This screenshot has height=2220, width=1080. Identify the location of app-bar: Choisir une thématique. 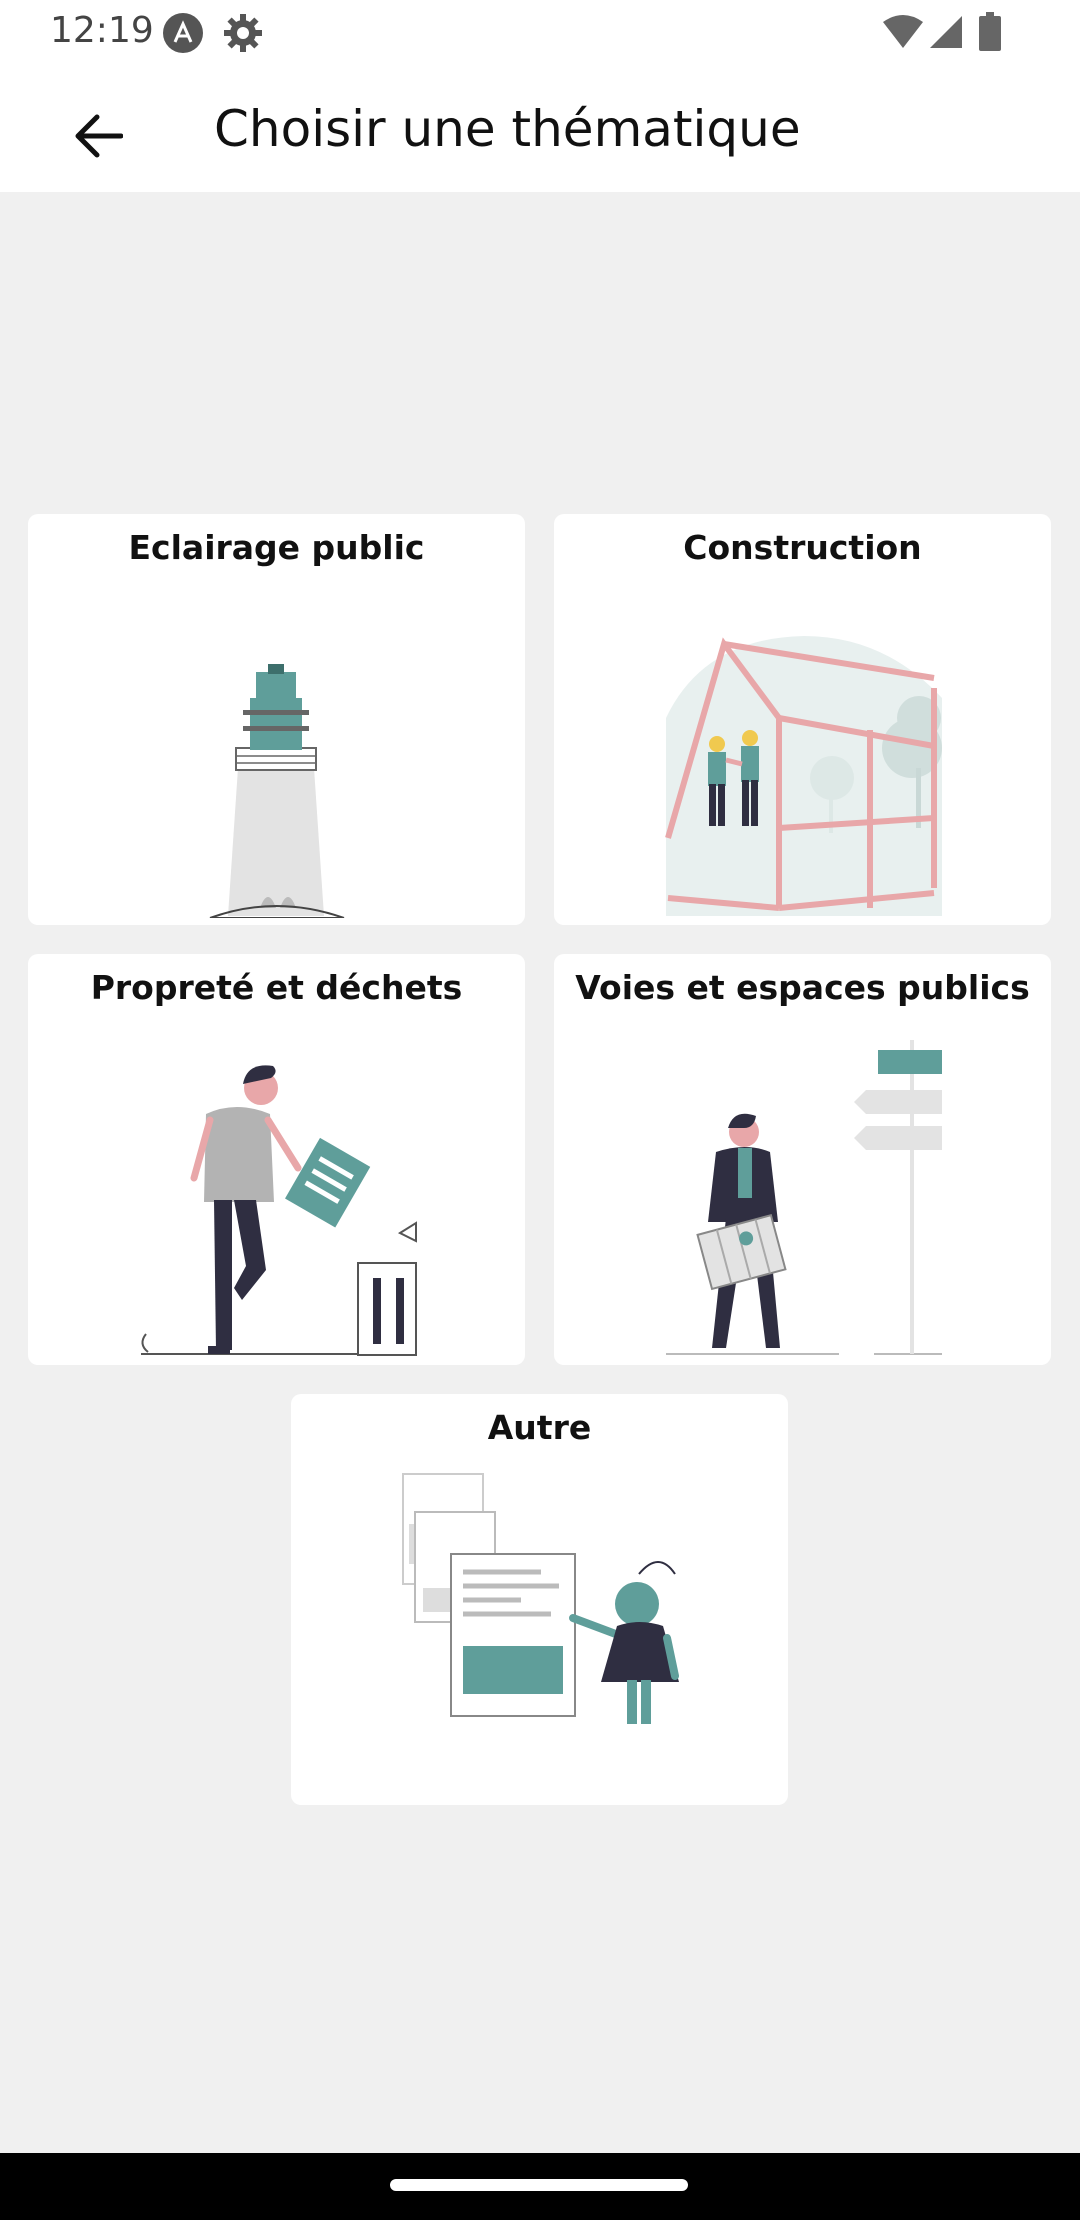
(540, 129).